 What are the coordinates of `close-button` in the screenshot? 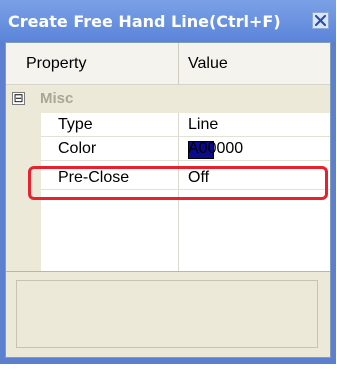 It's located at (320, 20).